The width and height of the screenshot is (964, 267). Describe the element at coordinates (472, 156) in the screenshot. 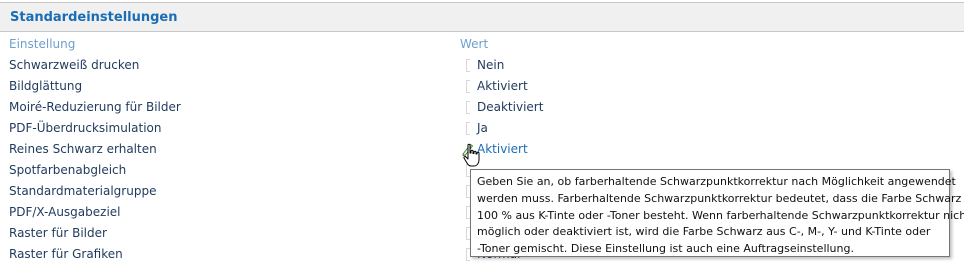

I see `hand-pointer-icon` at that location.